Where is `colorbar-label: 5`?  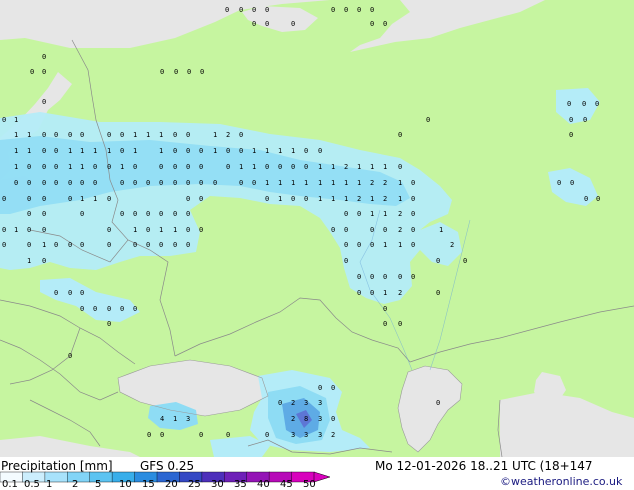 colorbar-label: 5 is located at coordinates (98, 484).